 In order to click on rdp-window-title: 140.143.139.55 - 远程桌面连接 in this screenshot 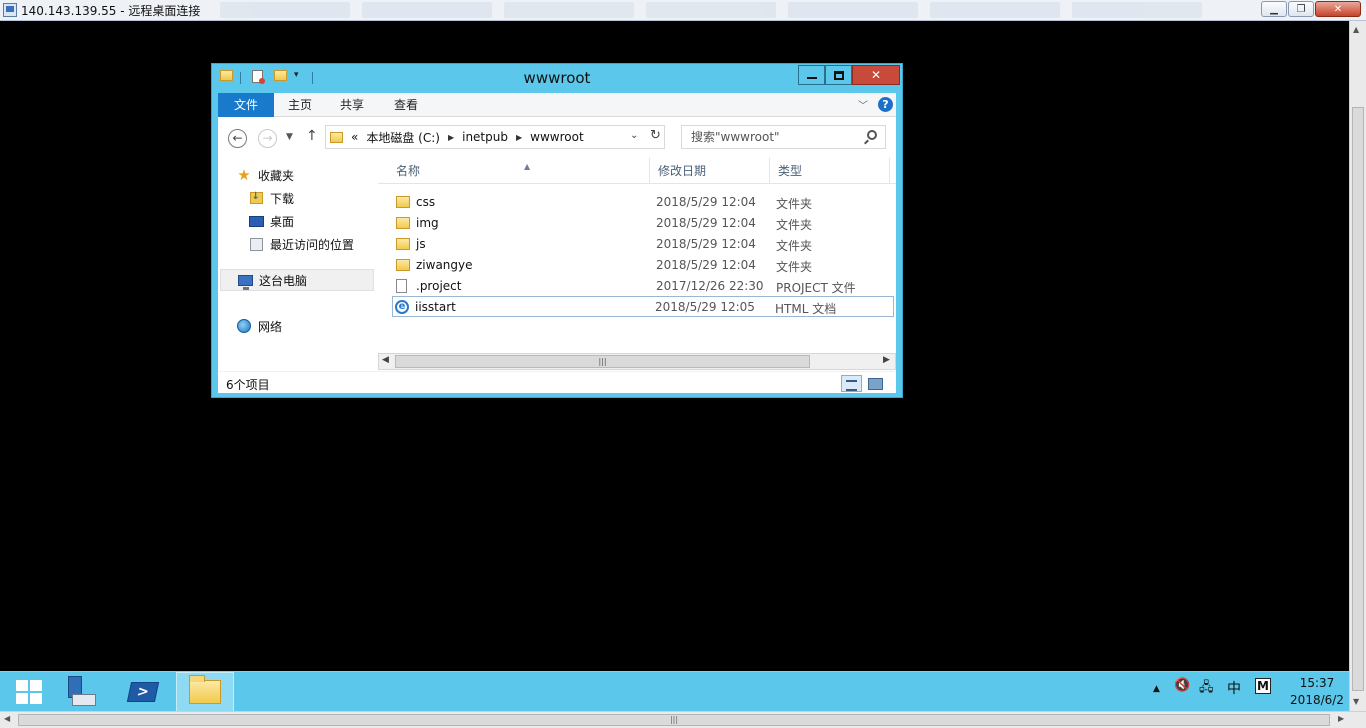, I will do `click(111, 10)`.